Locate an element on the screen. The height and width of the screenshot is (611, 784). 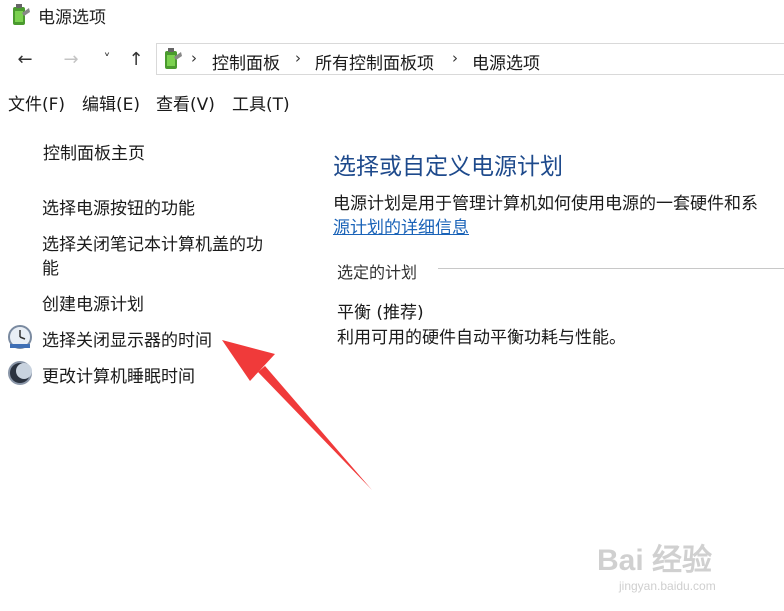
section-divider is located at coordinates (611, 268).